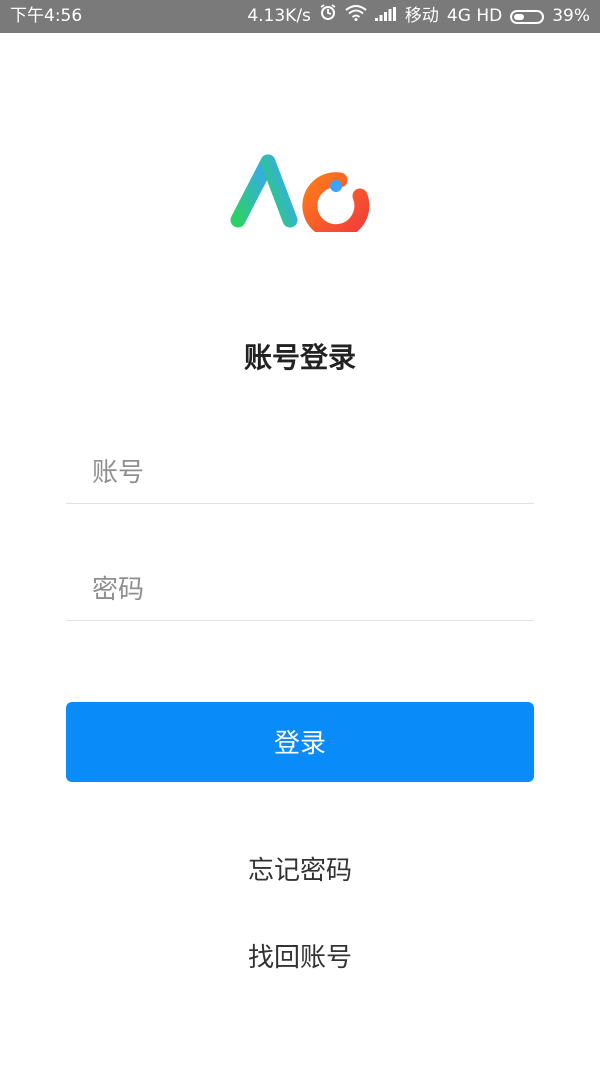 This screenshot has height=1067, width=600. What do you see at coordinates (300, 868) in the screenshot?
I see `forgot-password-link: 忘记密码` at bounding box center [300, 868].